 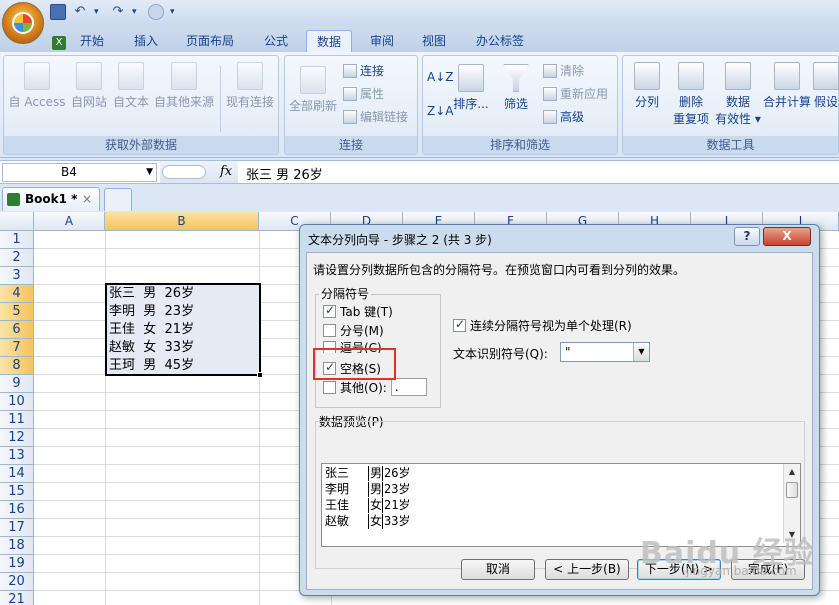 What do you see at coordinates (17, 598) in the screenshot?
I see `row-header: 21` at bounding box center [17, 598].